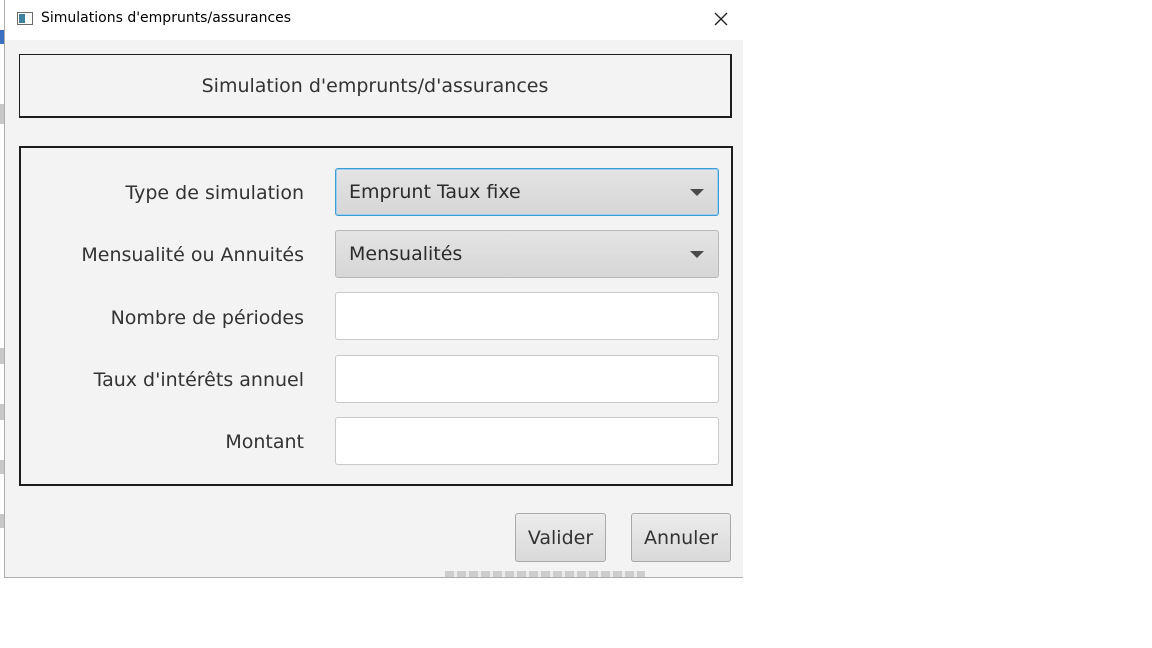 The width and height of the screenshot is (1152, 648). Describe the element at coordinates (560, 537) in the screenshot. I see `validate-button: Valider` at that location.